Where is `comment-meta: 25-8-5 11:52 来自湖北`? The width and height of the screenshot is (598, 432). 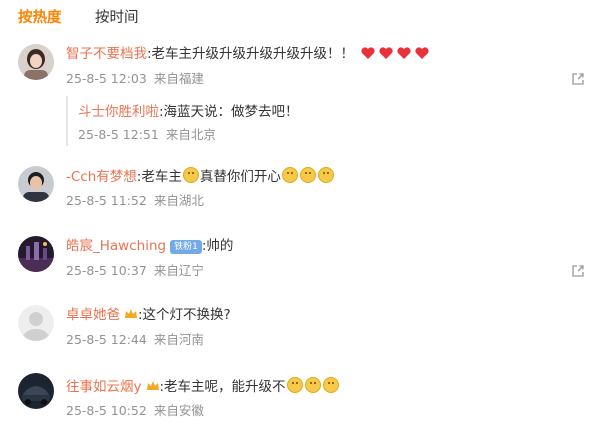
comment-meta: 25-8-5 11:52 来自湖北 is located at coordinates (135, 201).